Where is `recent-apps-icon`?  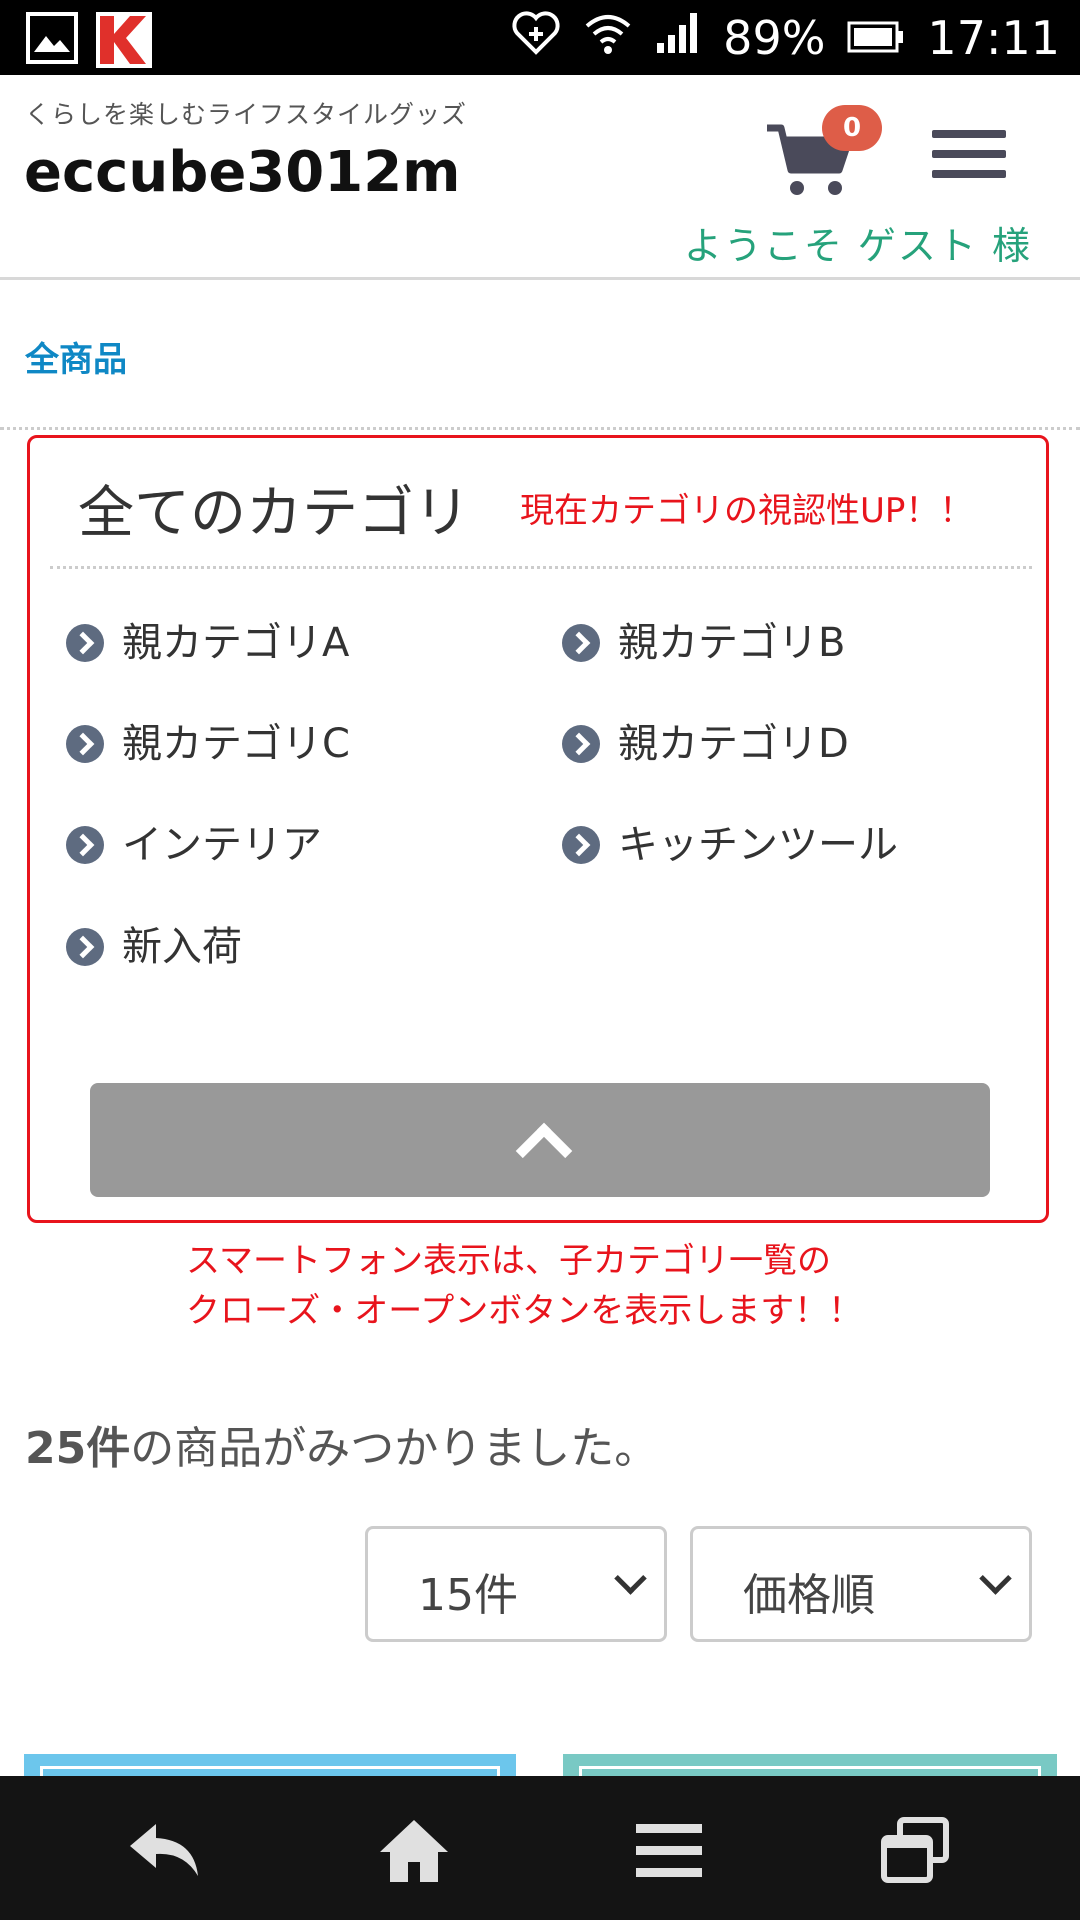
recent-apps-icon is located at coordinates (918, 1851).